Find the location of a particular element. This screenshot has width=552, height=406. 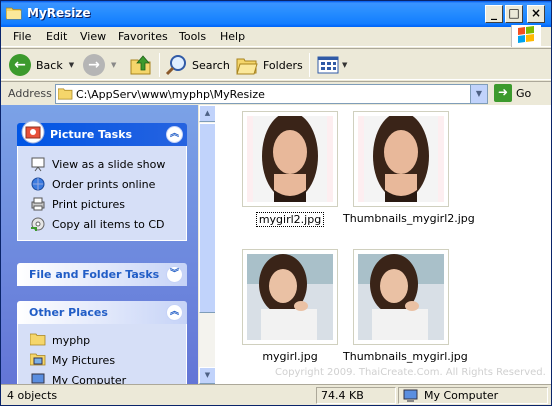

task-label: Order prints online is located at coordinates (104, 184).